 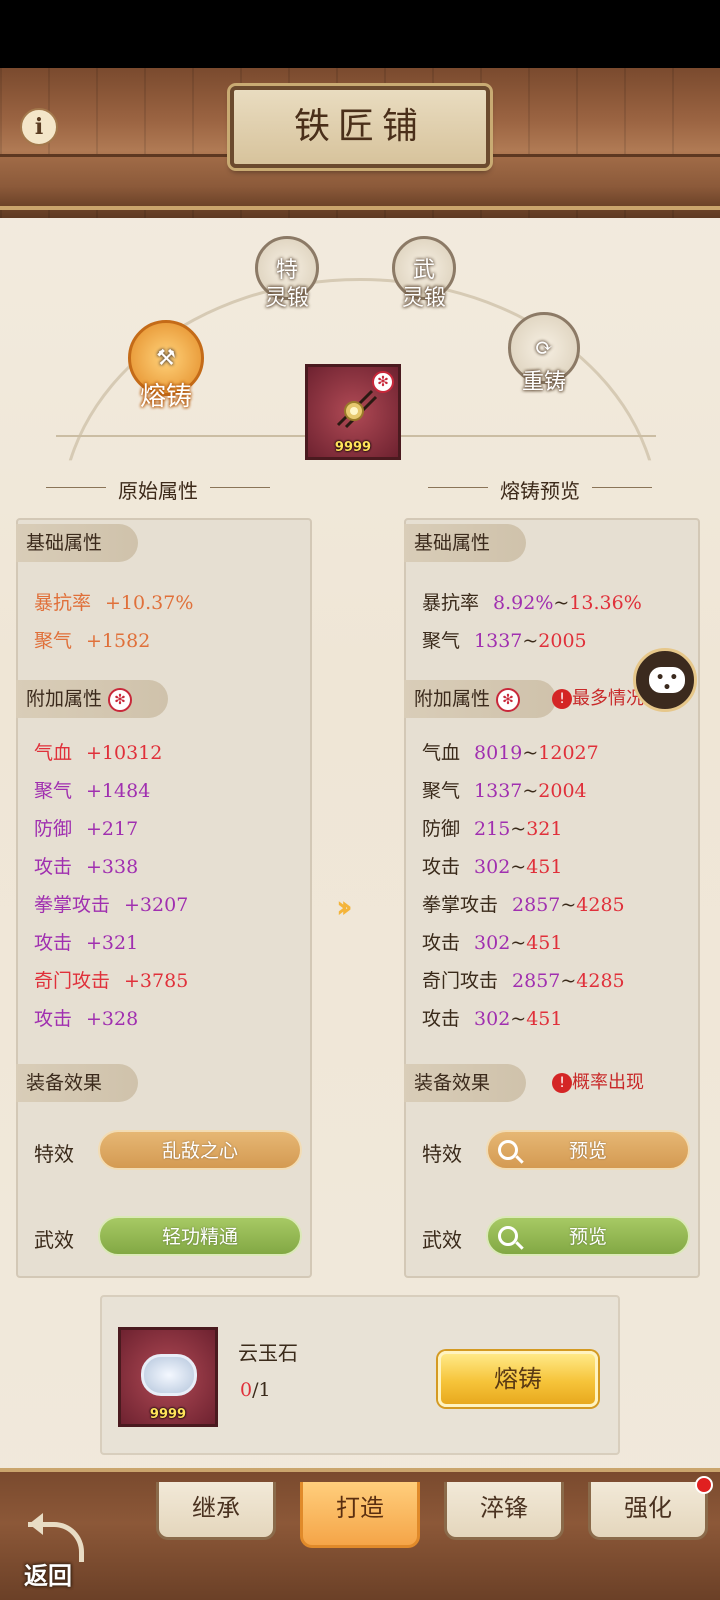 I want to click on tab-enhance: 强化, so click(x=650, y=1508).